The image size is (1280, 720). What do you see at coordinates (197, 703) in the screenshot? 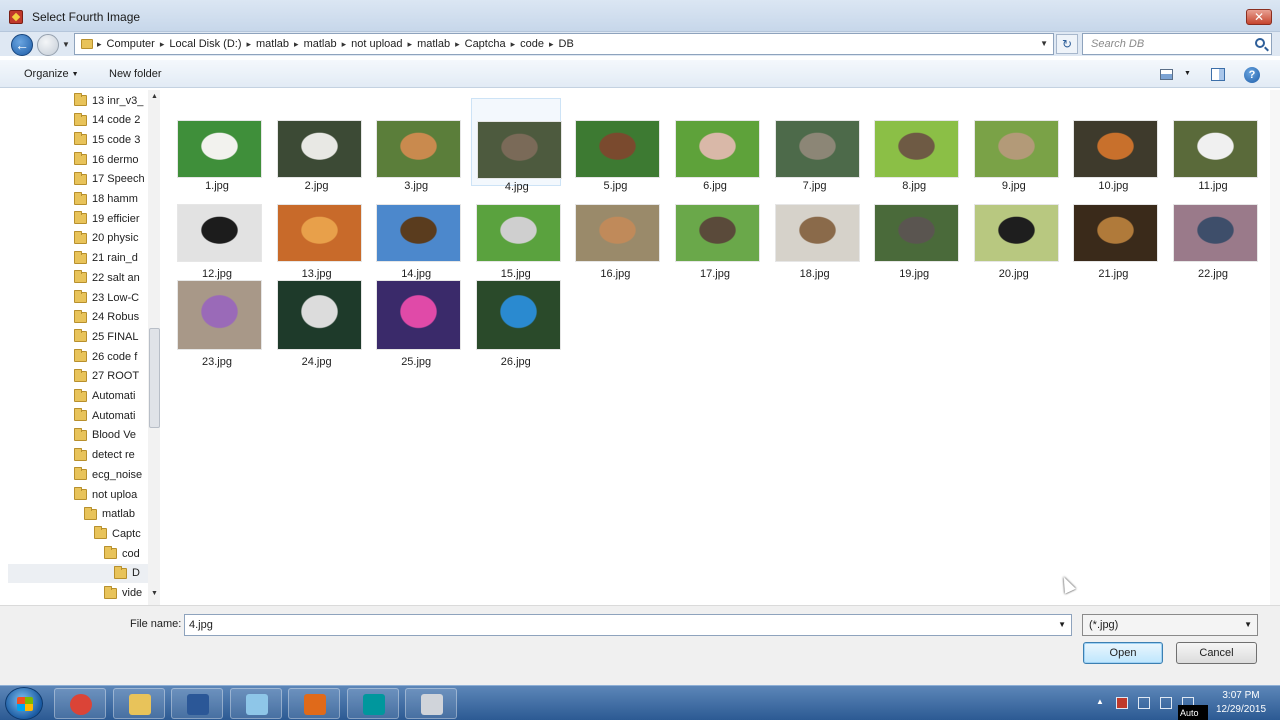
I see `word-taskbar-button` at bounding box center [197, 703].